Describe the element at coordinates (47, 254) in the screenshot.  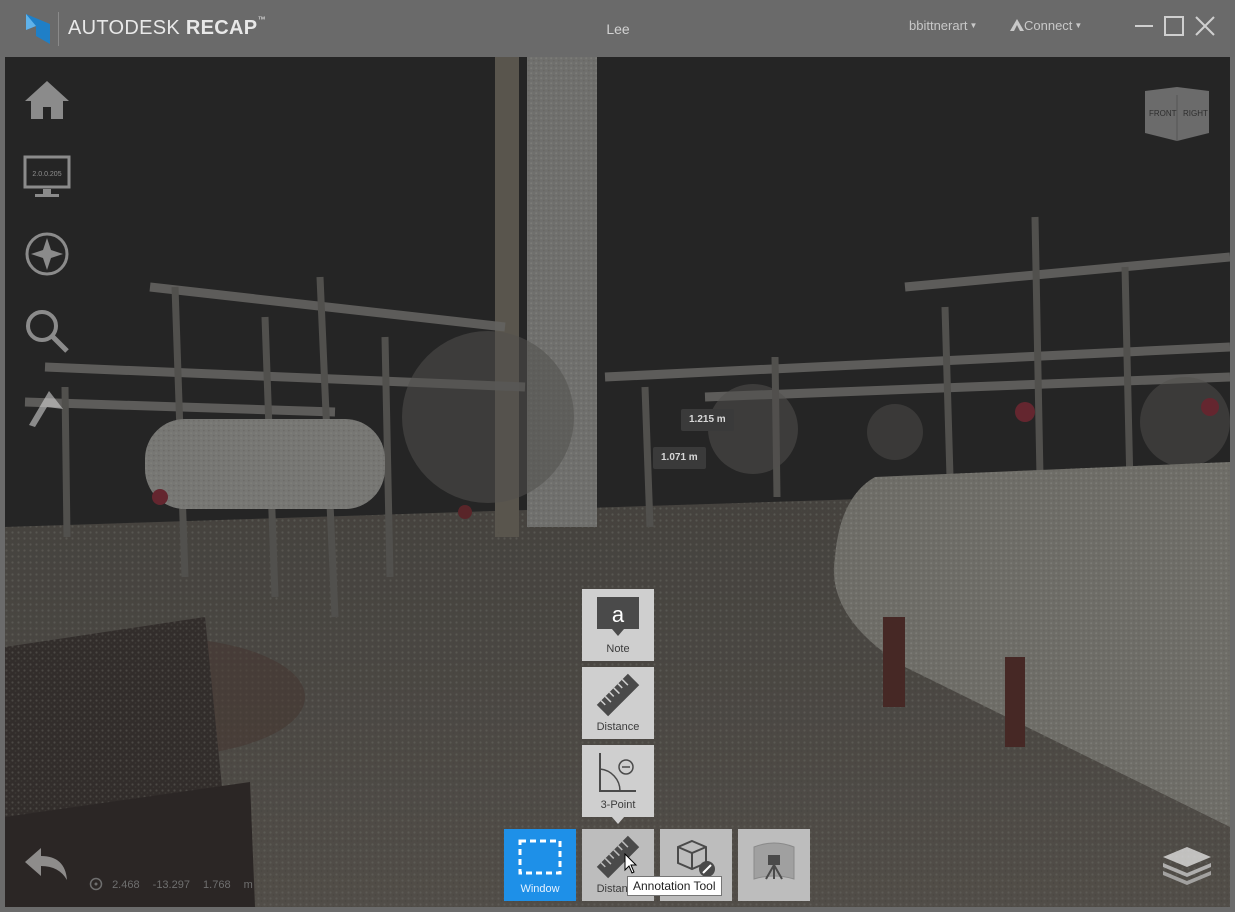
I see `compass-icon` at that location.